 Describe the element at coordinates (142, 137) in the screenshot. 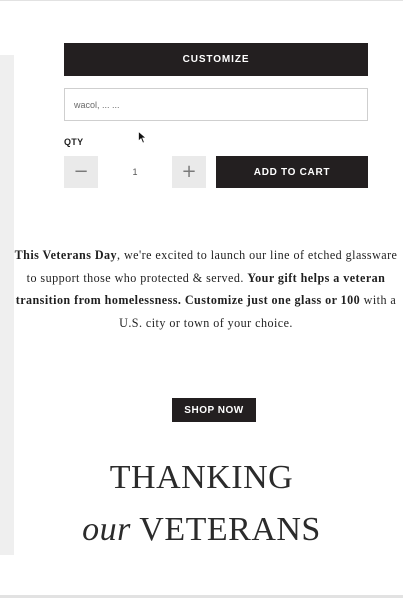

I see `mouse-pointer-icon` at that location.